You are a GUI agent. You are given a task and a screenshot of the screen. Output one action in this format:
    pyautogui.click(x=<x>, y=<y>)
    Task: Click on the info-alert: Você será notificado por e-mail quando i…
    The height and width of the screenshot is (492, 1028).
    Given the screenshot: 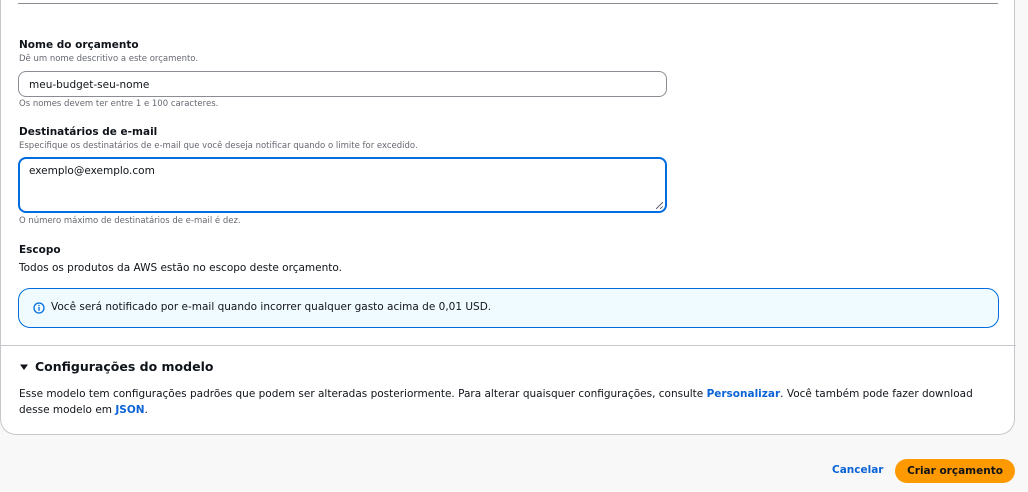 What is the action you would take?
    pyautogui.click(x=508, y=308)
    